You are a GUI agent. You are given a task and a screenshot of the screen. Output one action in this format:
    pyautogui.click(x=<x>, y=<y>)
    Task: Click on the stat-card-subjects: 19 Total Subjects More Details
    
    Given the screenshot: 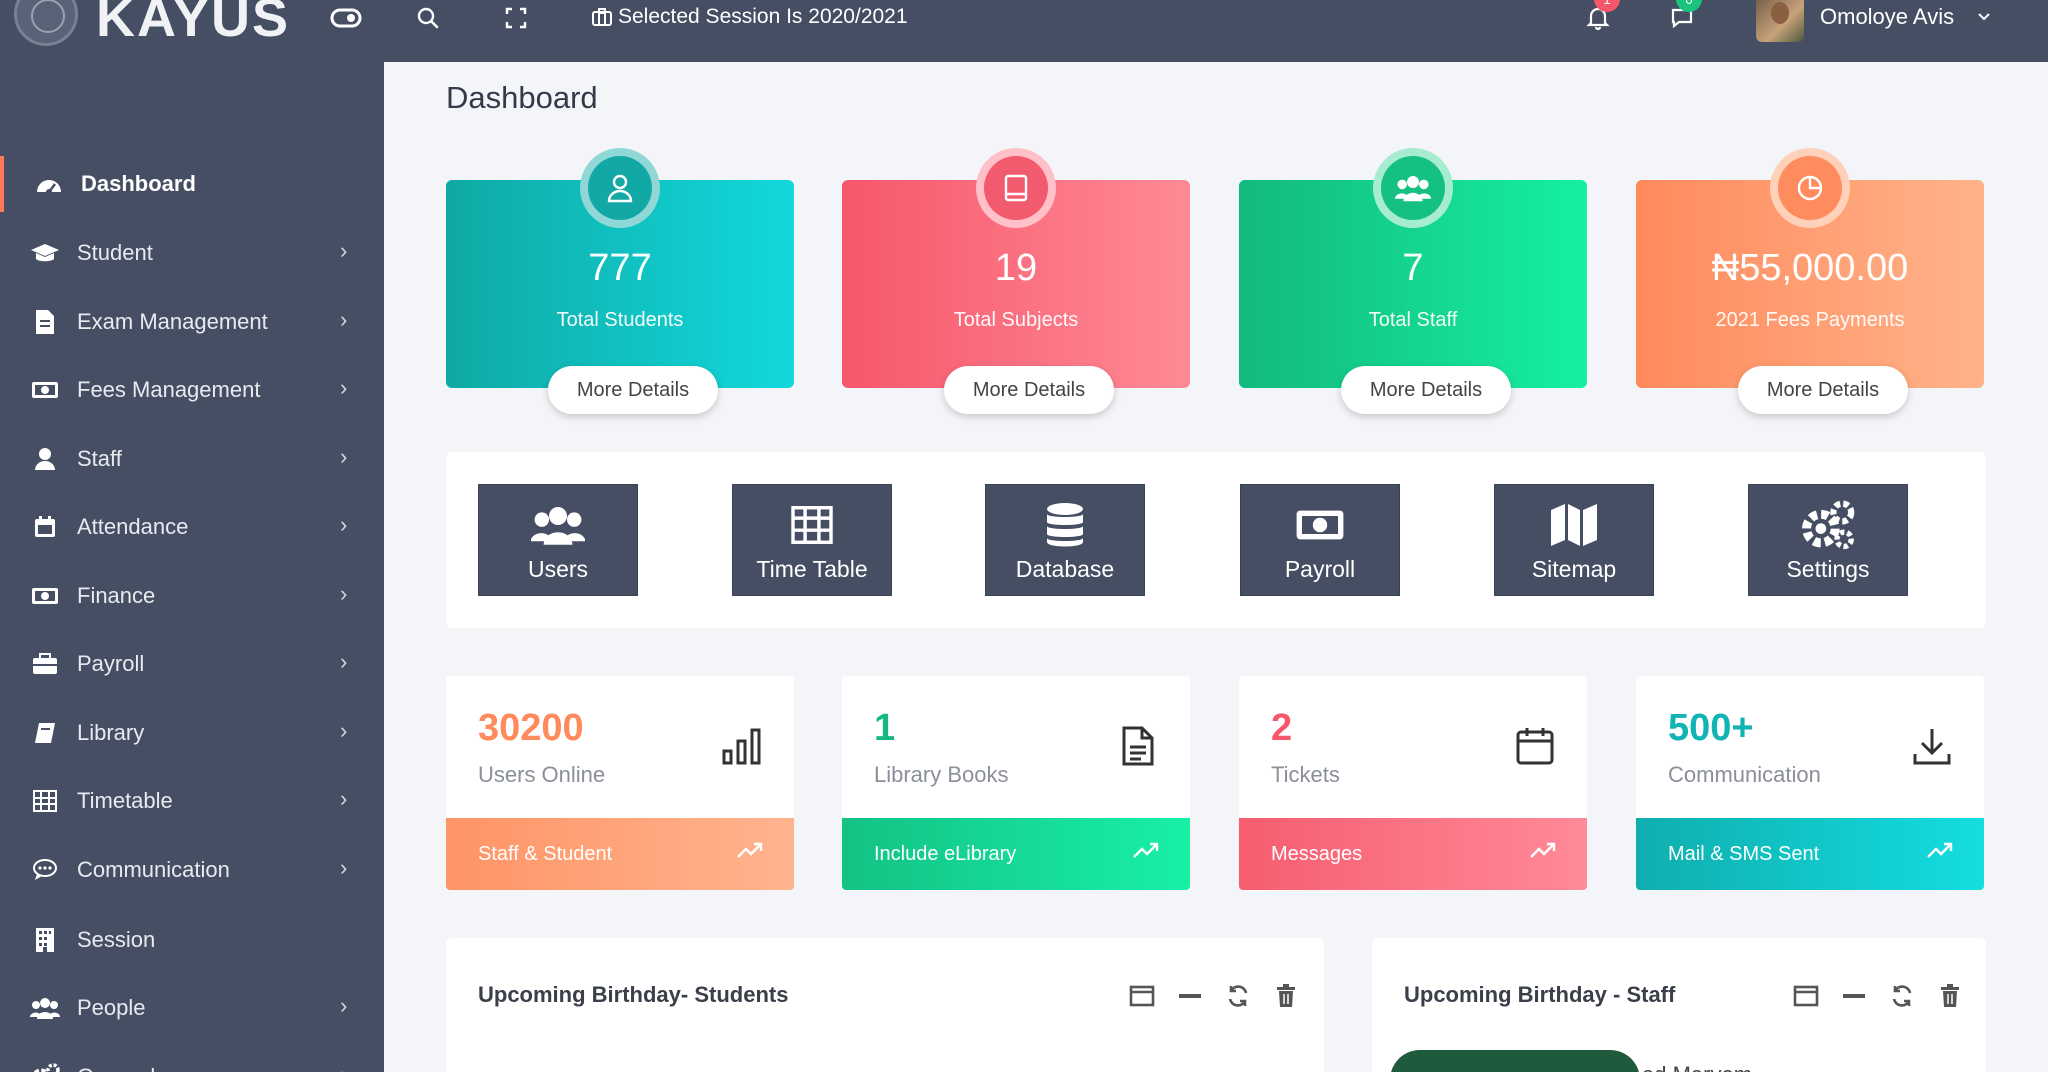 What is the action you would take?
    pyautogui.click(x=1016, y=281)
    